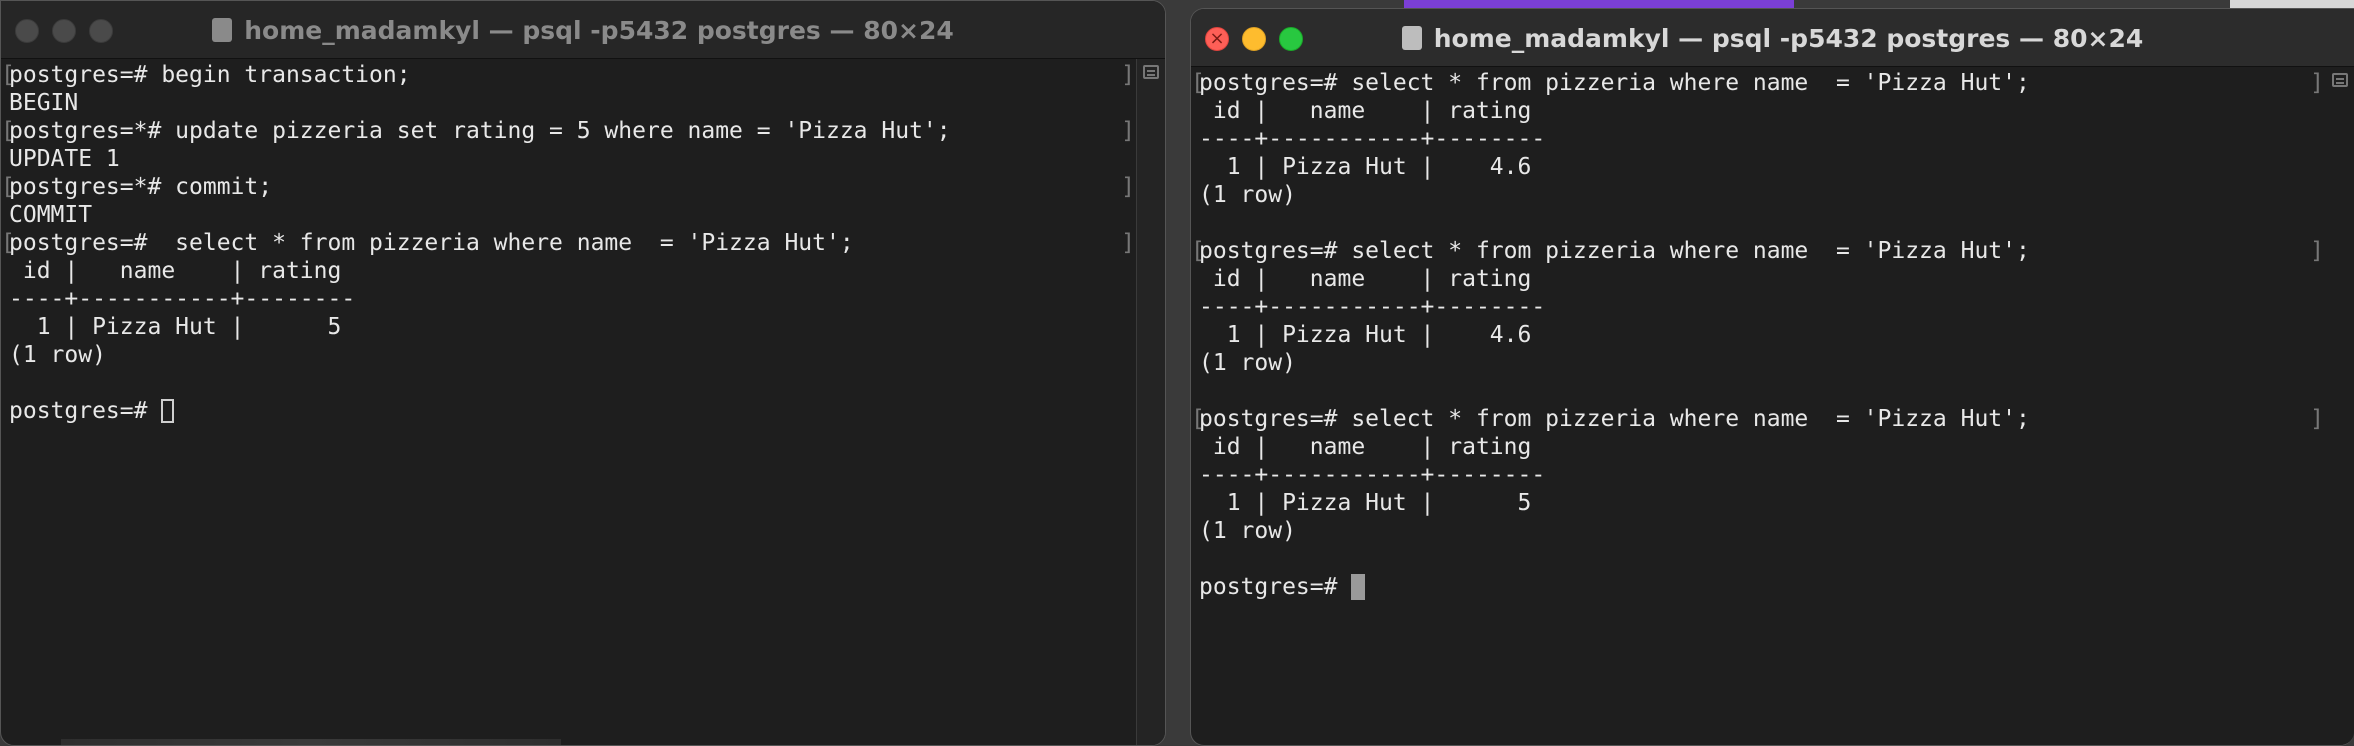 The image size is (2354, 746). What do you see at coordinates (64, 159) in the screenshot?
I see `terminal-line: UPDATE 1` at bounding box center [64, 159].